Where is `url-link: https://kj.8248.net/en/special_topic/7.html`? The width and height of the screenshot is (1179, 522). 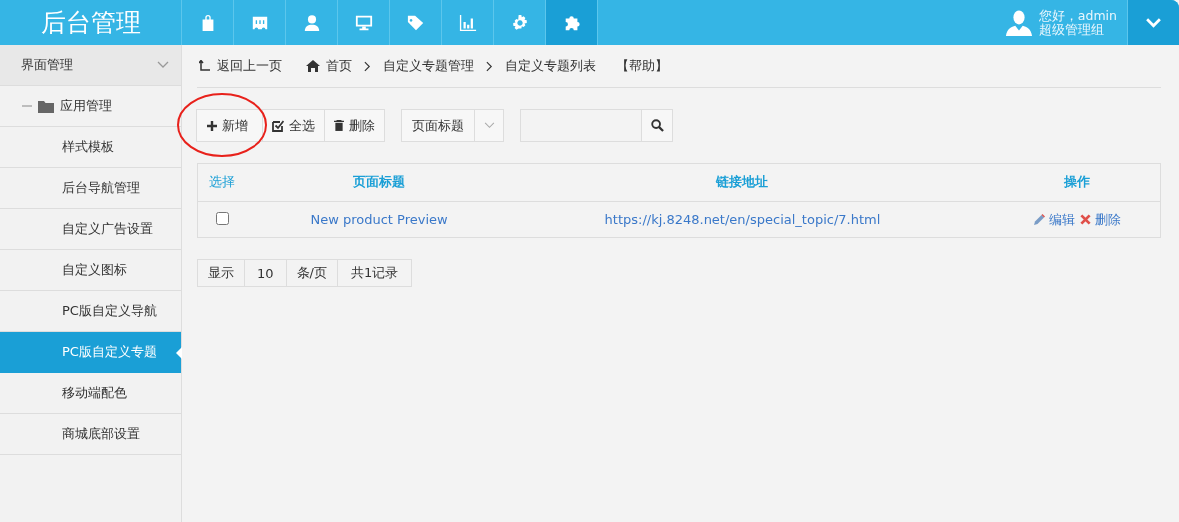 url-link: https://kj.8248.net/en/special_topic/7.html is located at coordinates (742, 219).